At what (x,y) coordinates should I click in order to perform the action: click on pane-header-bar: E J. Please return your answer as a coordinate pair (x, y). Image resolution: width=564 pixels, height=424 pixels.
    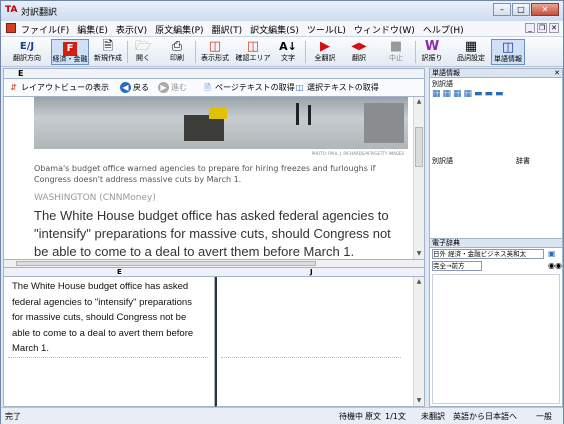
    Looking at the image, I should click on (214, 272).